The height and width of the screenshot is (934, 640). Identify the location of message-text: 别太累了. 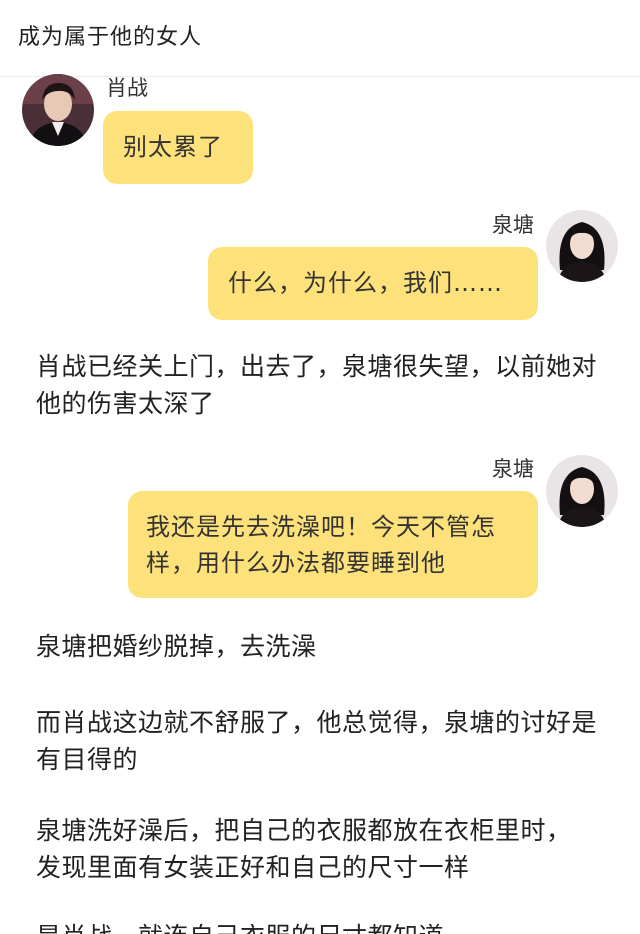
(173, 147).